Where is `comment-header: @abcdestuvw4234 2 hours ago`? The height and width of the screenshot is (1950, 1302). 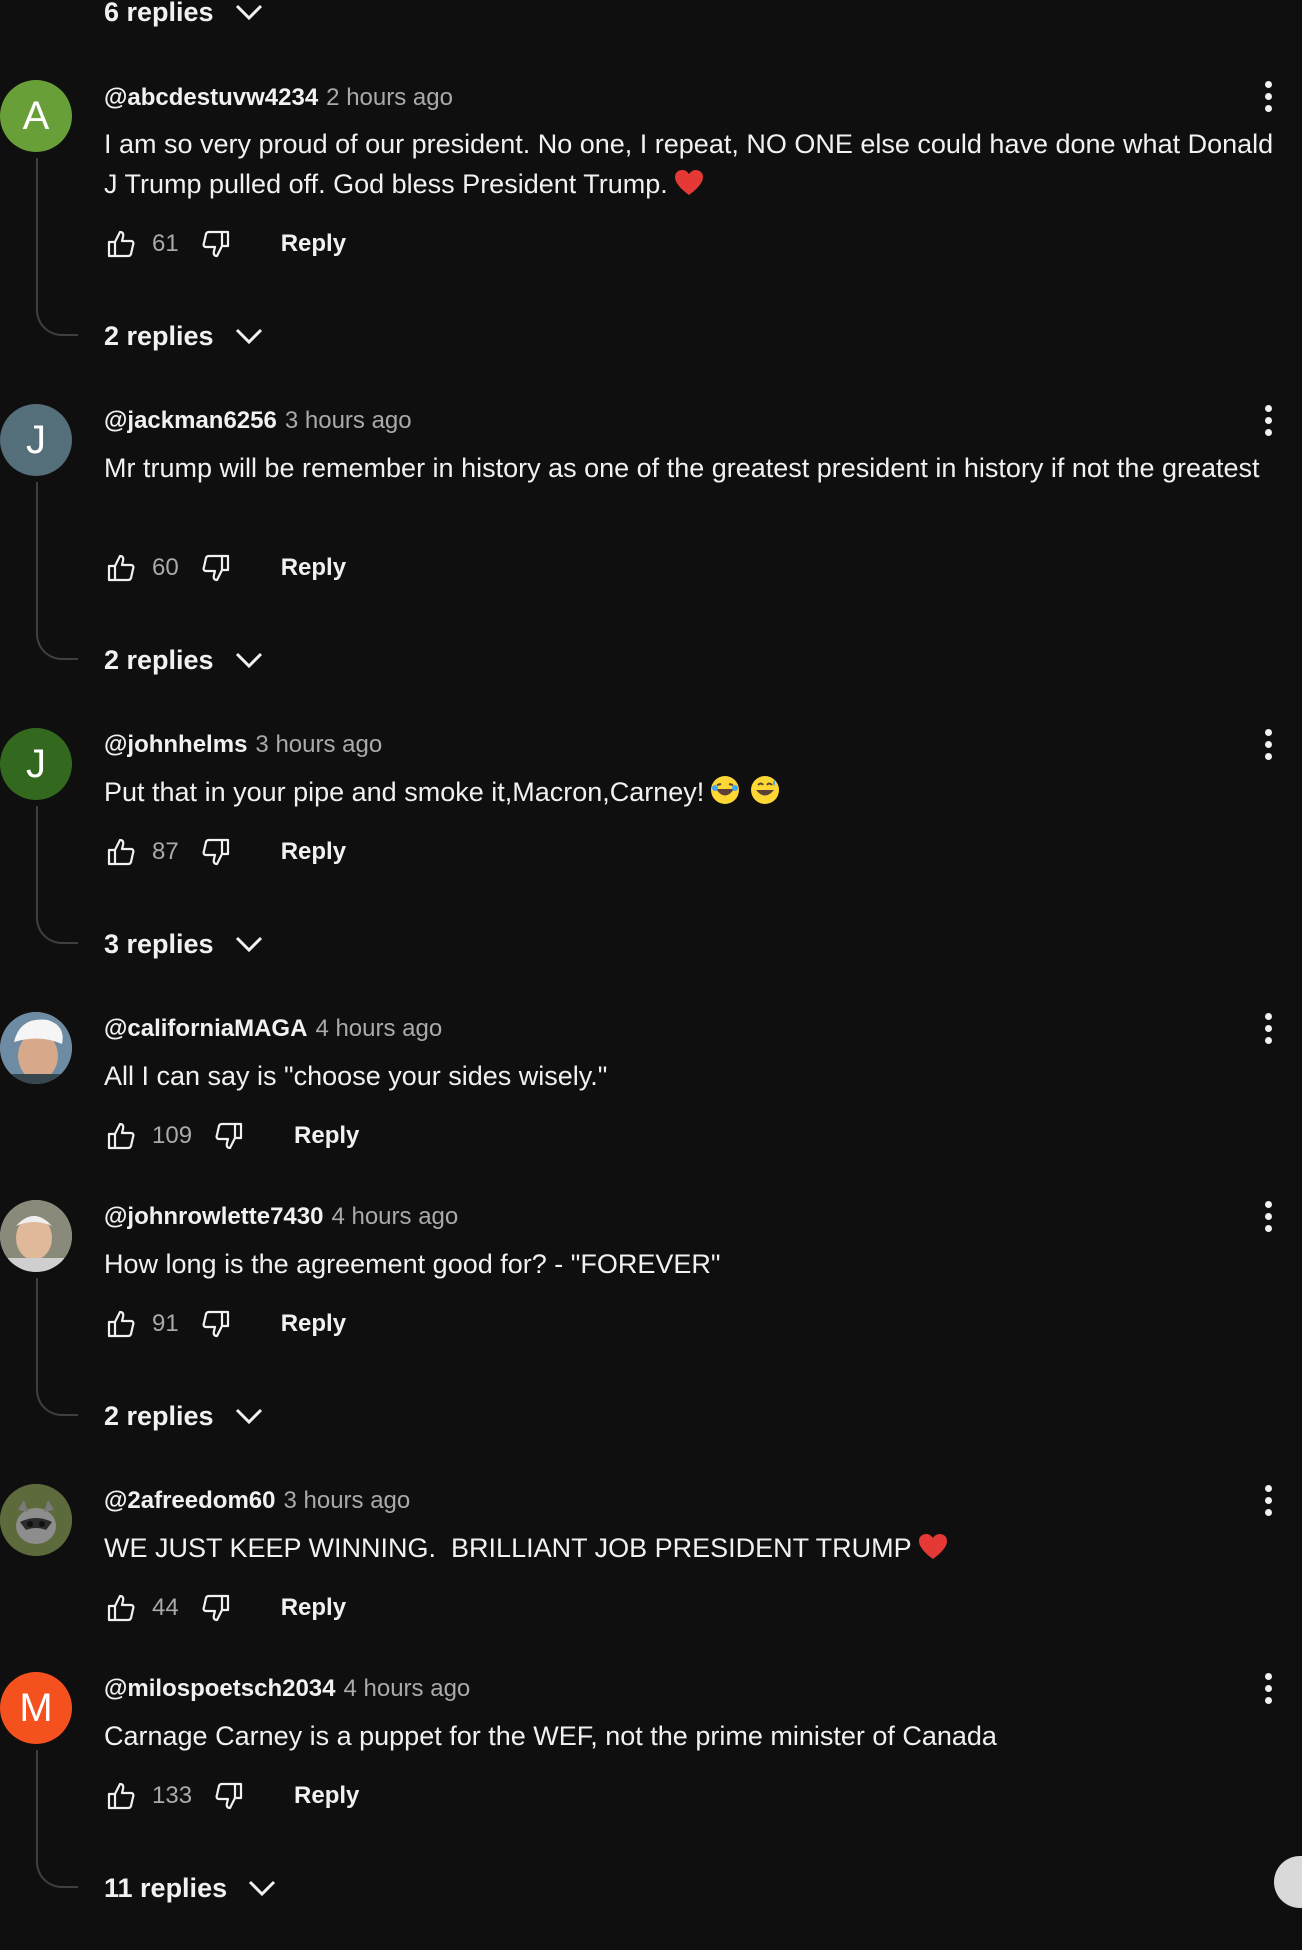 comment-header: @abcdestuvw4234 2 hours ago is located at coordinates (278, 98).